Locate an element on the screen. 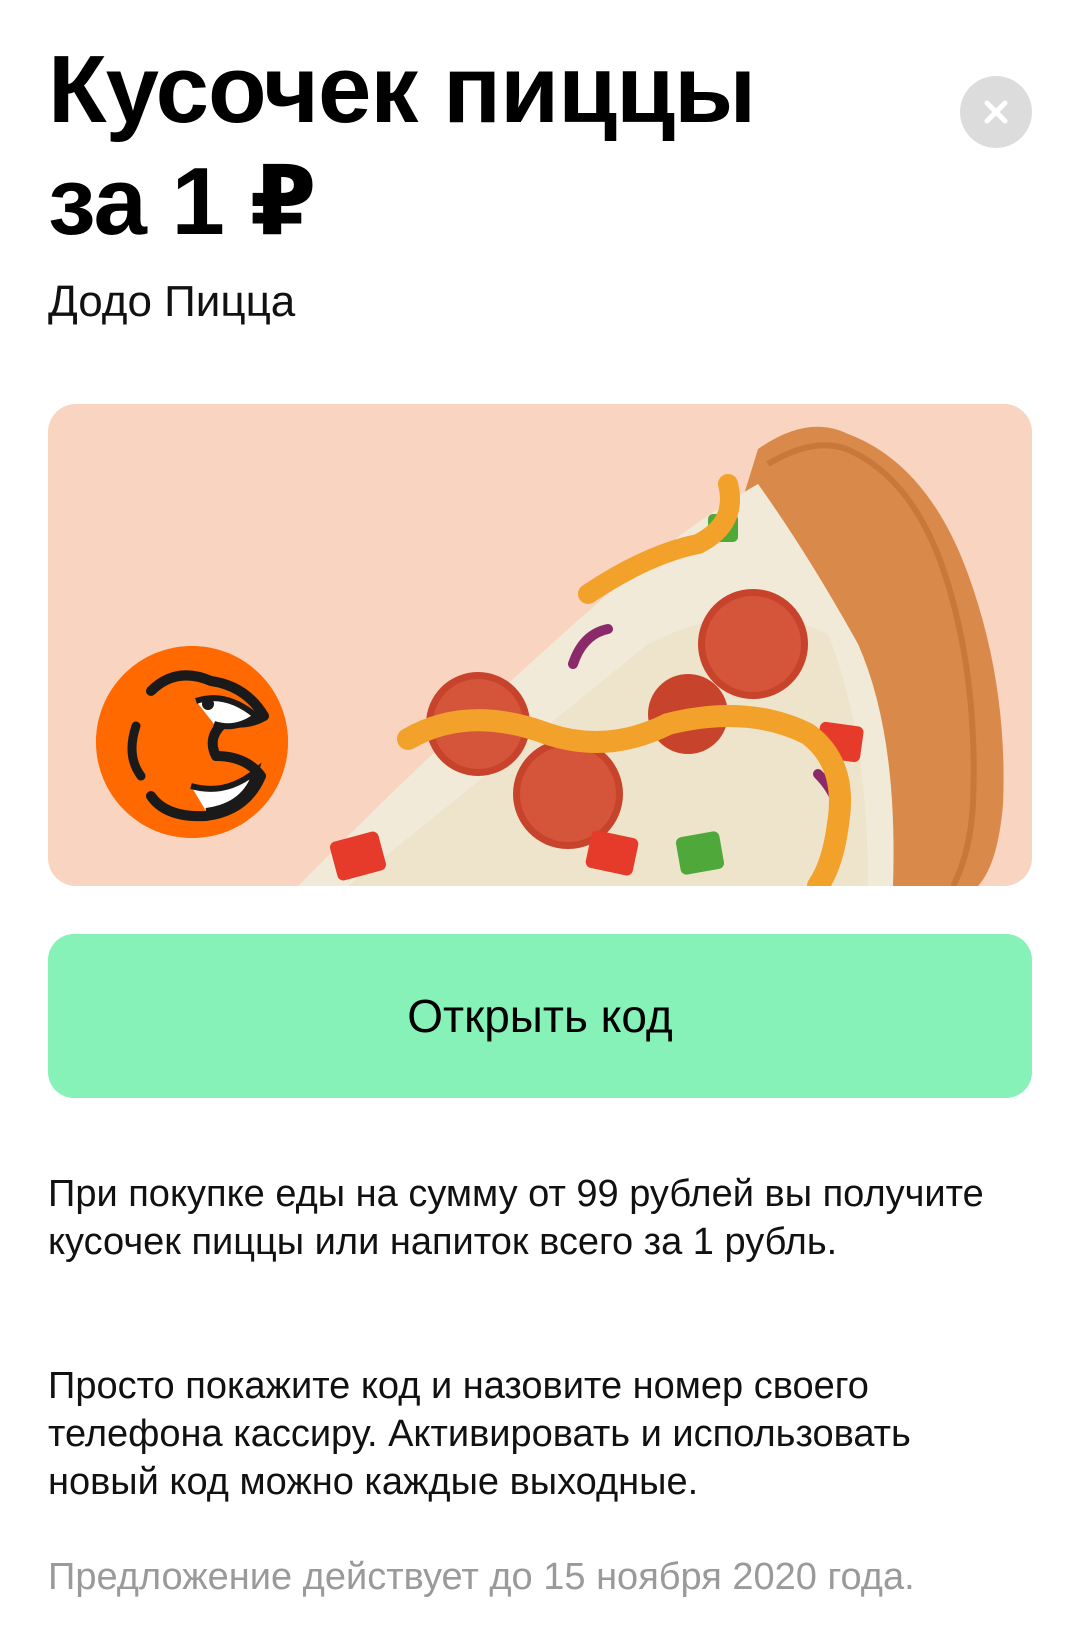 Image resolution: width=1080 pixels, height=1626 pixels. open-code-button: Открыть код is located at coordinates (540, 1016).